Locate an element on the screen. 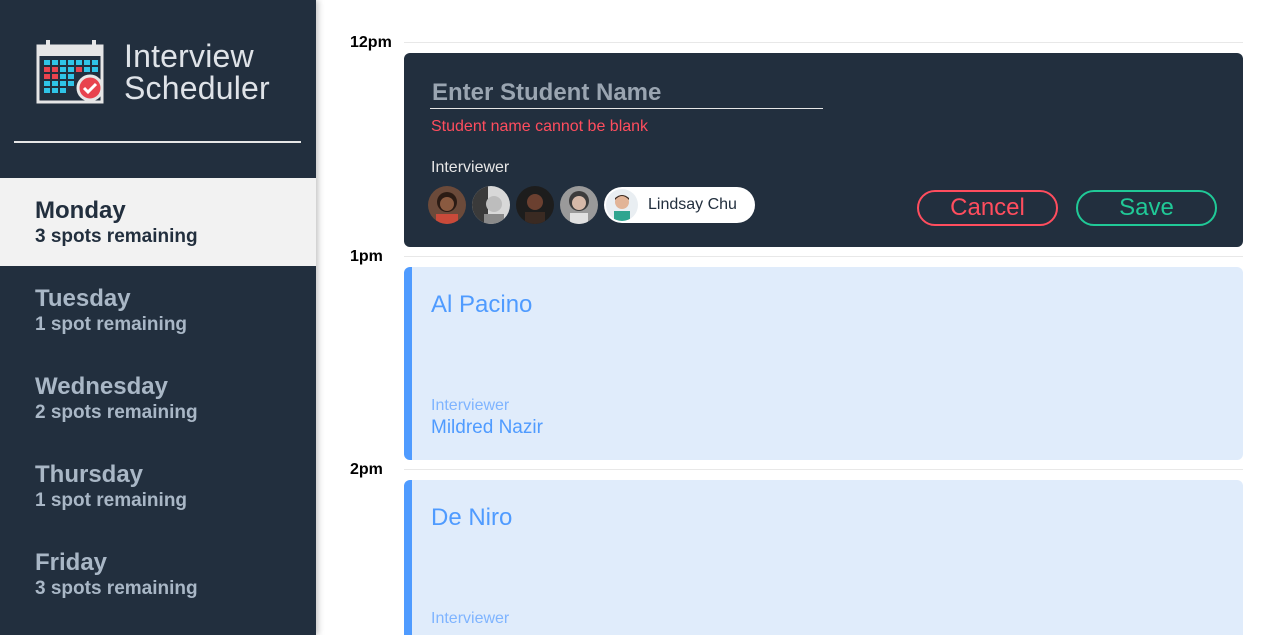 The height and width of the screenshot is (635, 1277). app-title-line2: Scheduler is located at coordinates (197, 88).